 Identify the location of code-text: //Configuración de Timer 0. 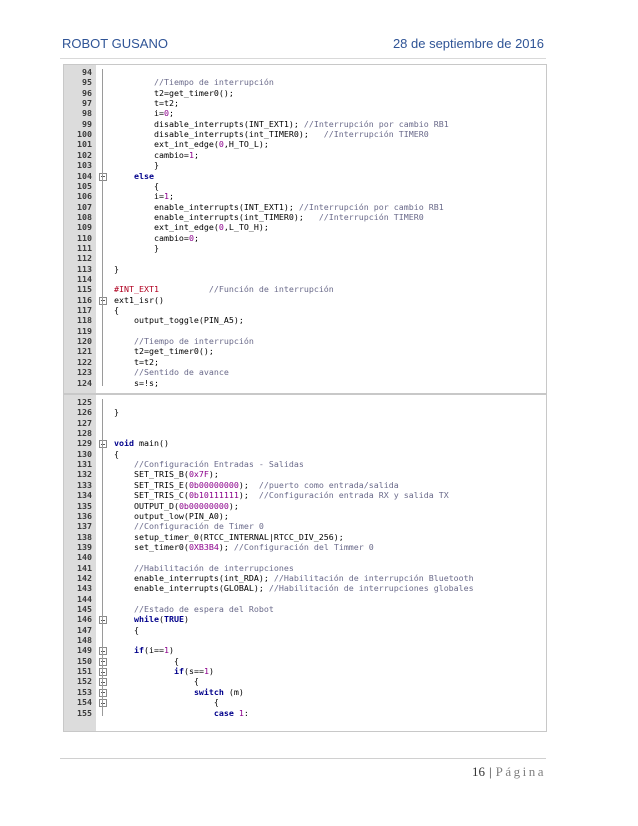
(198, 526).